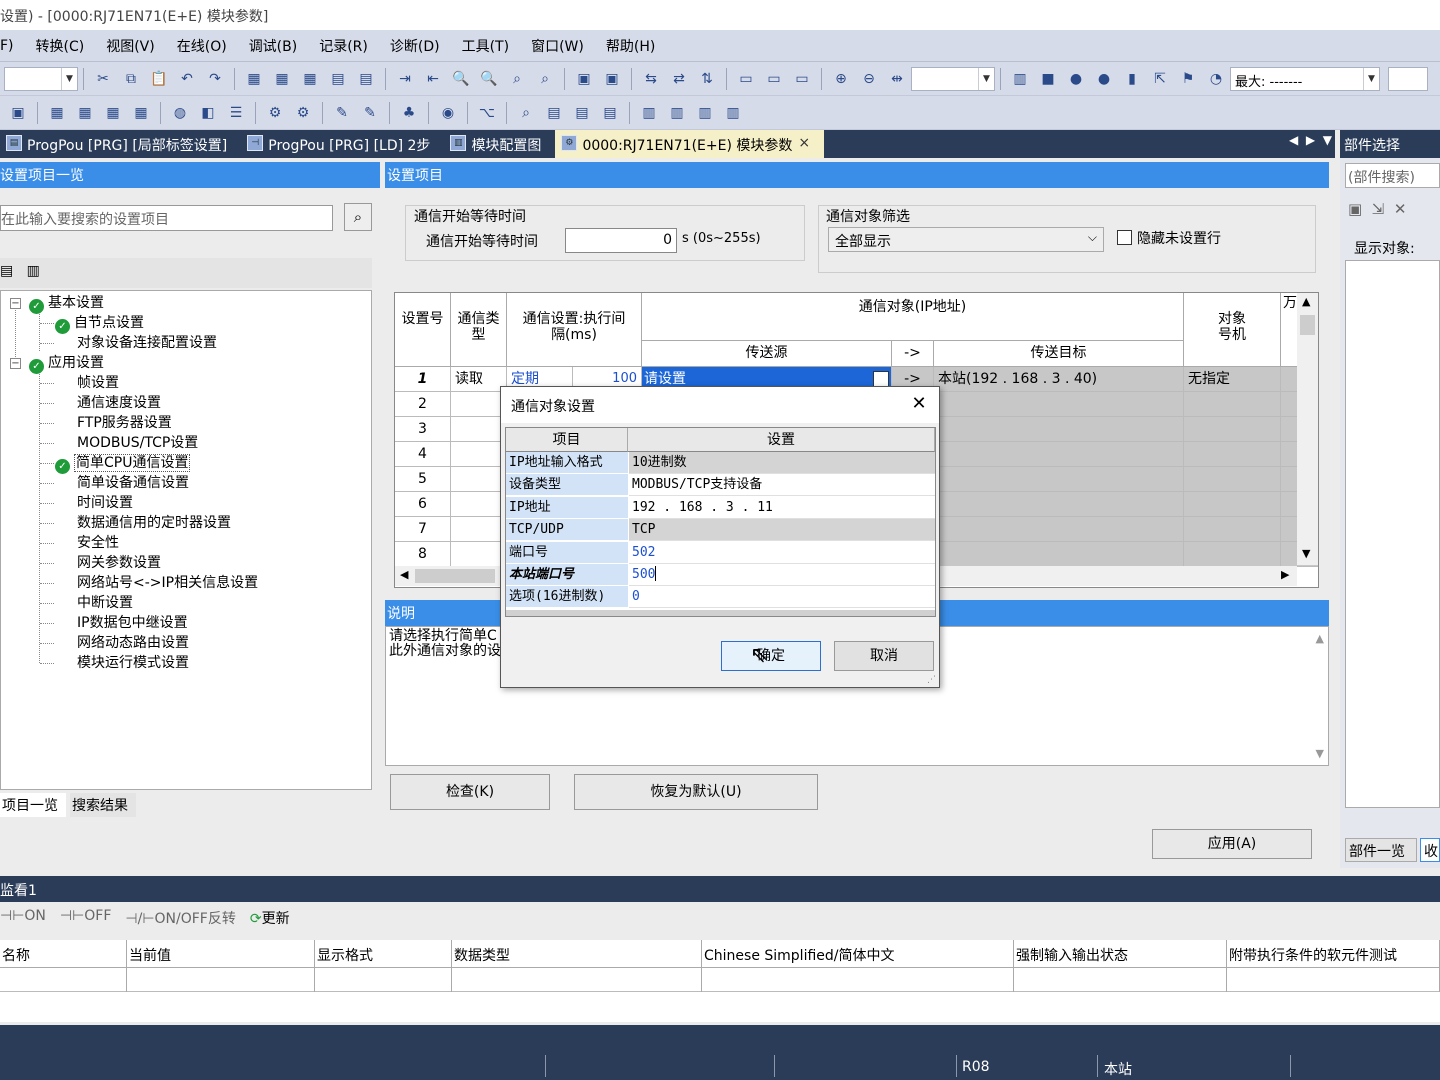 This screenshot has width=1440, height=1080. I want to click on zoom-out-icon: ⊖, so click(869, 79).